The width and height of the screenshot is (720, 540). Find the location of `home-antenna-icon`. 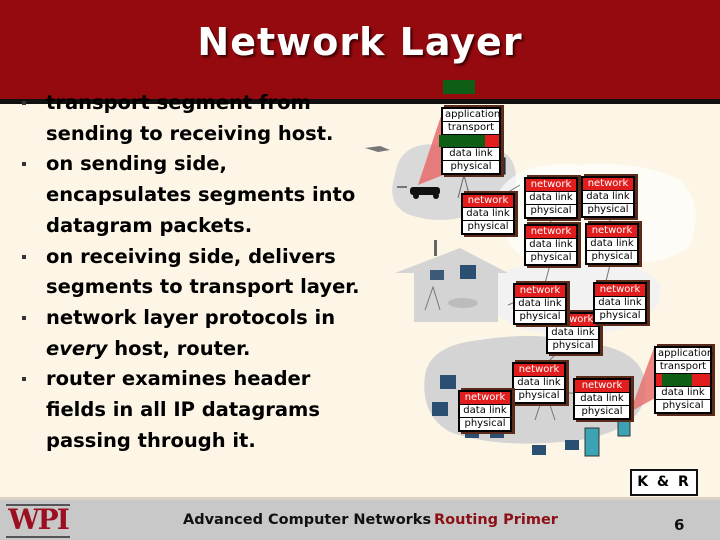

home-antenna-icon is located at coordinates (435, 248).